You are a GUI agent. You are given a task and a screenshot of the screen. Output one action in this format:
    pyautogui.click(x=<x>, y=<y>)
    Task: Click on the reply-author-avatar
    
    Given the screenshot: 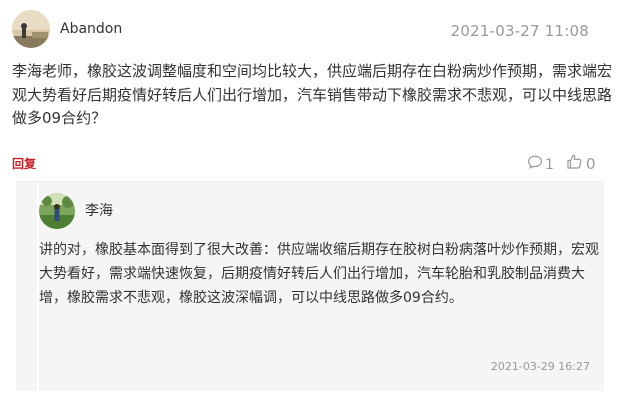 What is the action you would take?
    pyautogui.click(x=57, y=211)
    